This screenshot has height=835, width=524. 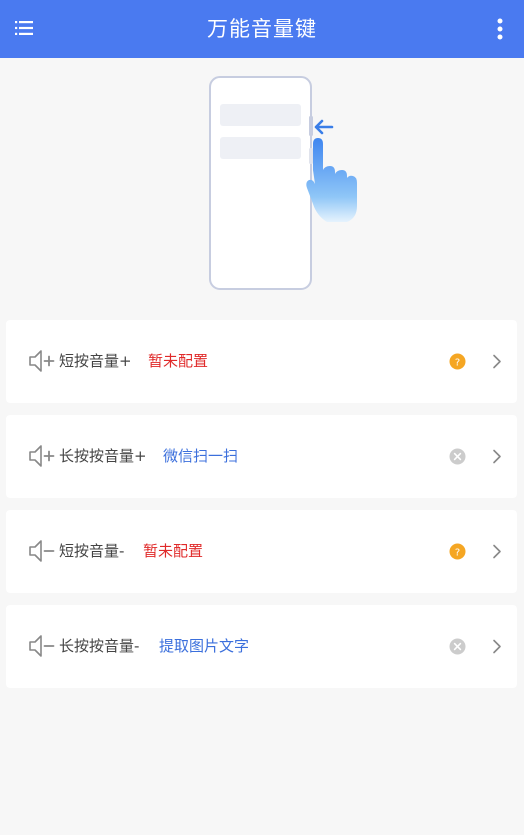 I want to click on item-value: 微信扫一扫, so click(x=201, y=456).